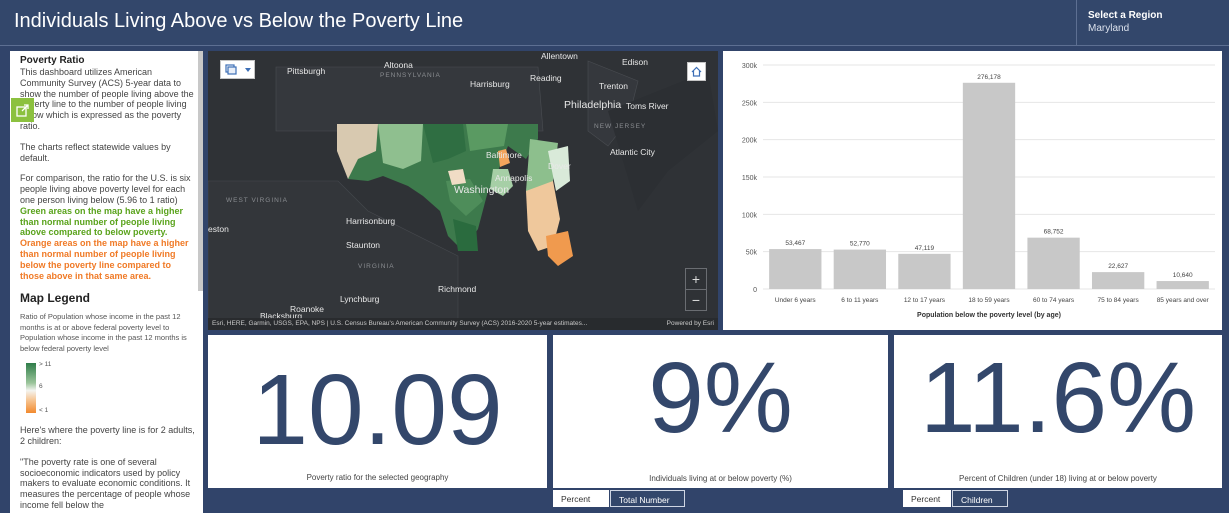 The image size is (1229, 513). What do you see at coordinates (620, 126) in the screenshot?
I see `map-label-new-jersey: NEW JERSEY` at bounding box center [620, 126].